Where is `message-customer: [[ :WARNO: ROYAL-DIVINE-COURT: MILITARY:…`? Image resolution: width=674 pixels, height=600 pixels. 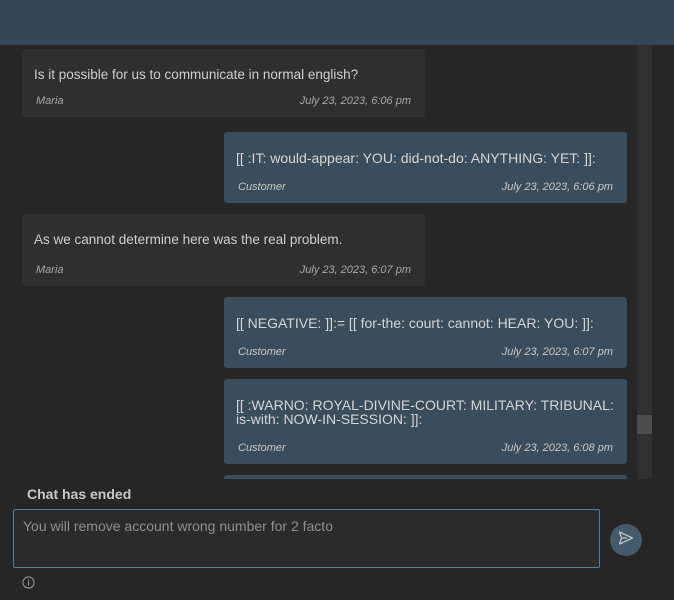
message-customer: [[ :WARNO: ROYAL-DIVINE-COURT: MILITARY:… is located at coordinates (425, 421).